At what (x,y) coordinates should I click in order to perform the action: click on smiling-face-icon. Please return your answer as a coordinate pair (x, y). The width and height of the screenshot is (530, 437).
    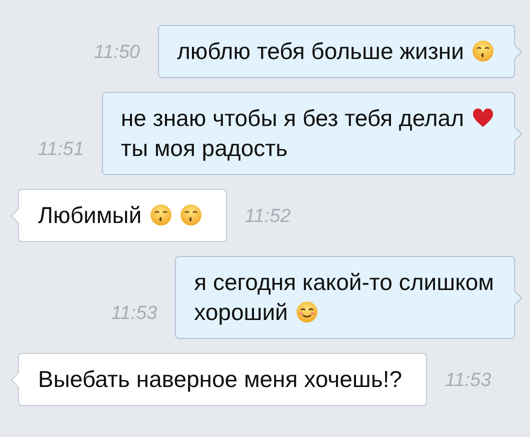
    Looking at the image, I should click on (307, 312).